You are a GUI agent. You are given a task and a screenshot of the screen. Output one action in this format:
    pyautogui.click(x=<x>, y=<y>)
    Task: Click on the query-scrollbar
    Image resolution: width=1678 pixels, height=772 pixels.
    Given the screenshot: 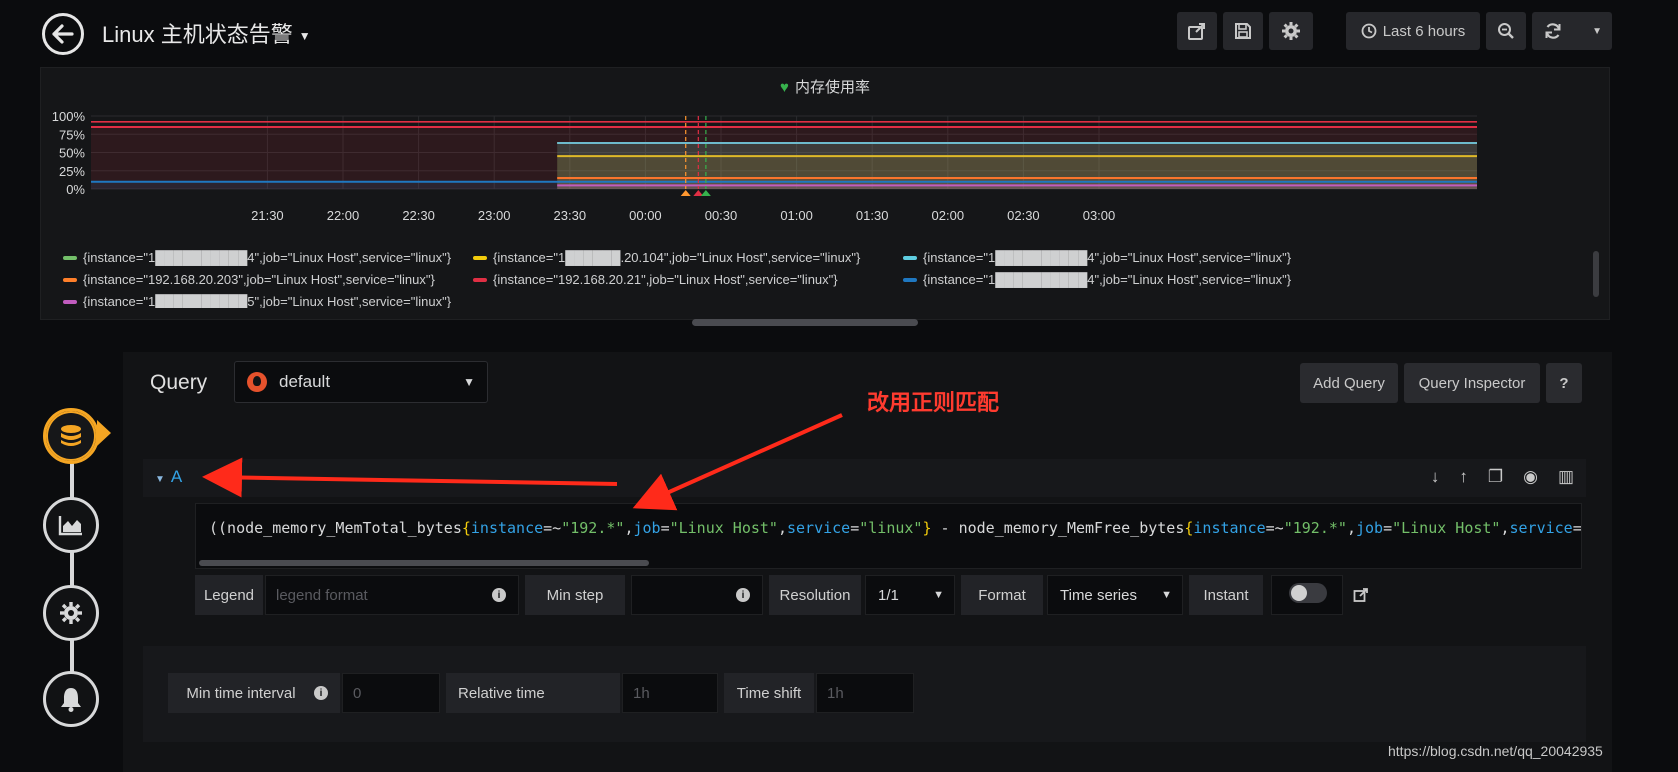 What is the action you would take?
    pyautogui.click(x=424, y=563)
    